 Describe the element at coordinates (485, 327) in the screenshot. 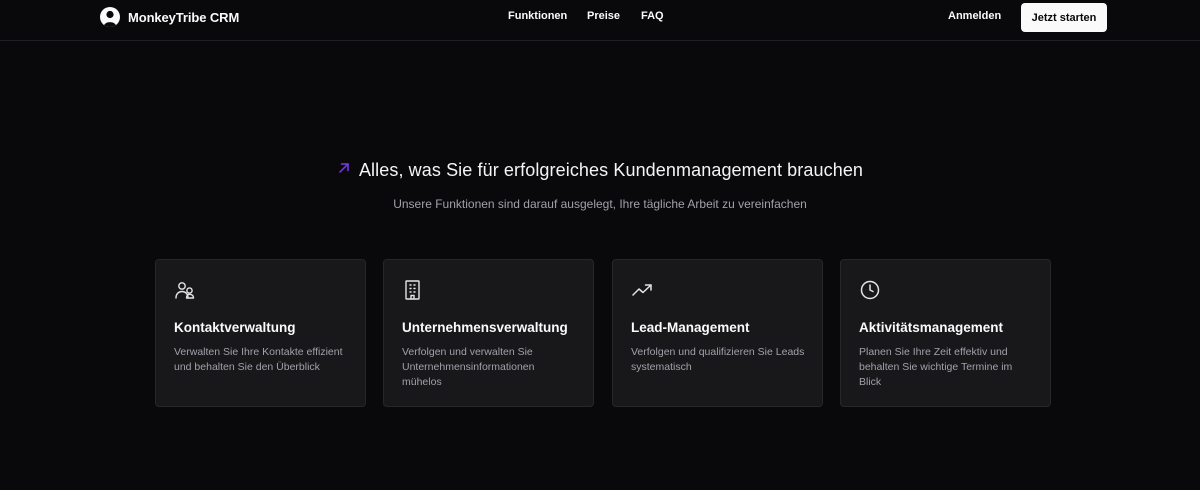

I see `feature-title: Unternehmensverwaltung` at that location.